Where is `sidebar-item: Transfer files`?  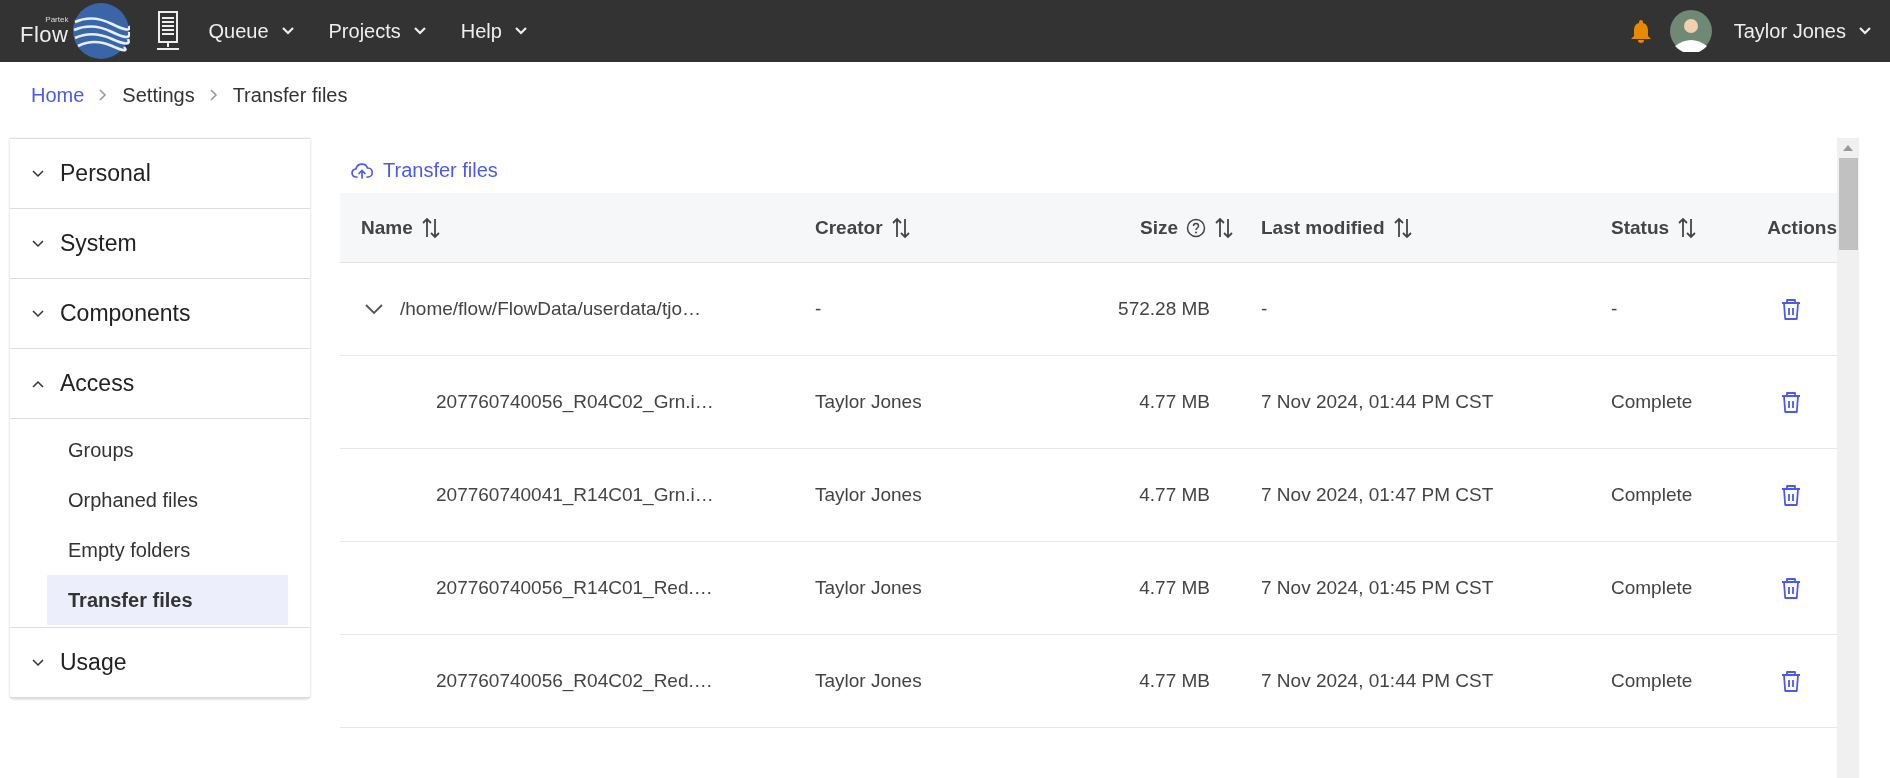
sidebar-item: Transfer files is located at coordinates (167, 600).